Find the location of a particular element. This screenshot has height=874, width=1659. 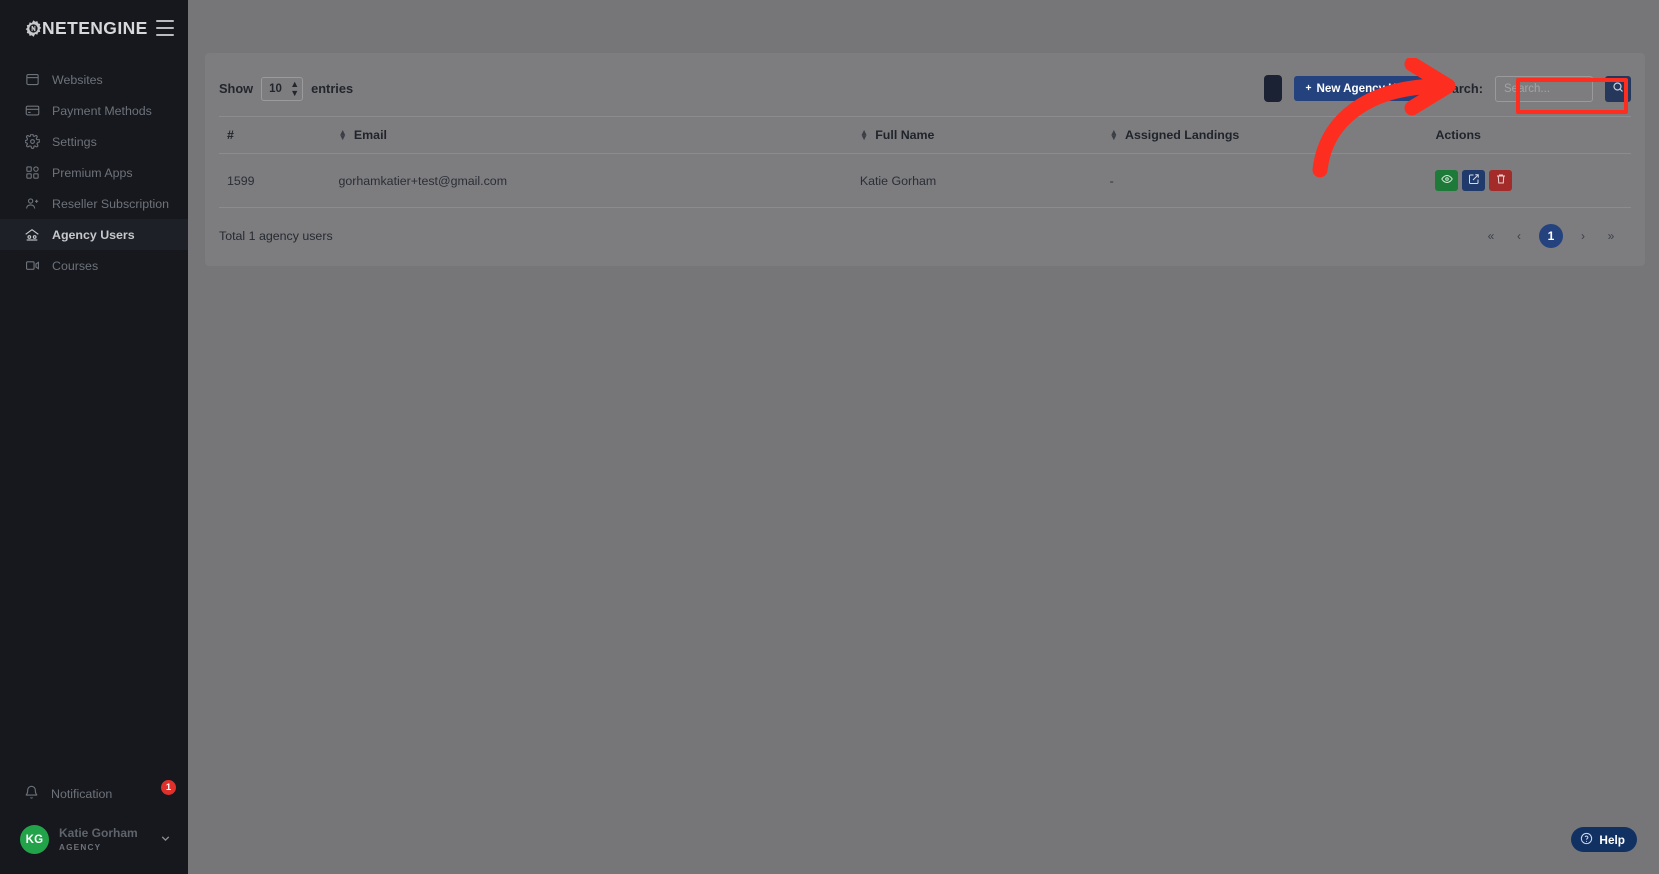

brand-logo: NETENGINE is located at coordinates (86, 28).